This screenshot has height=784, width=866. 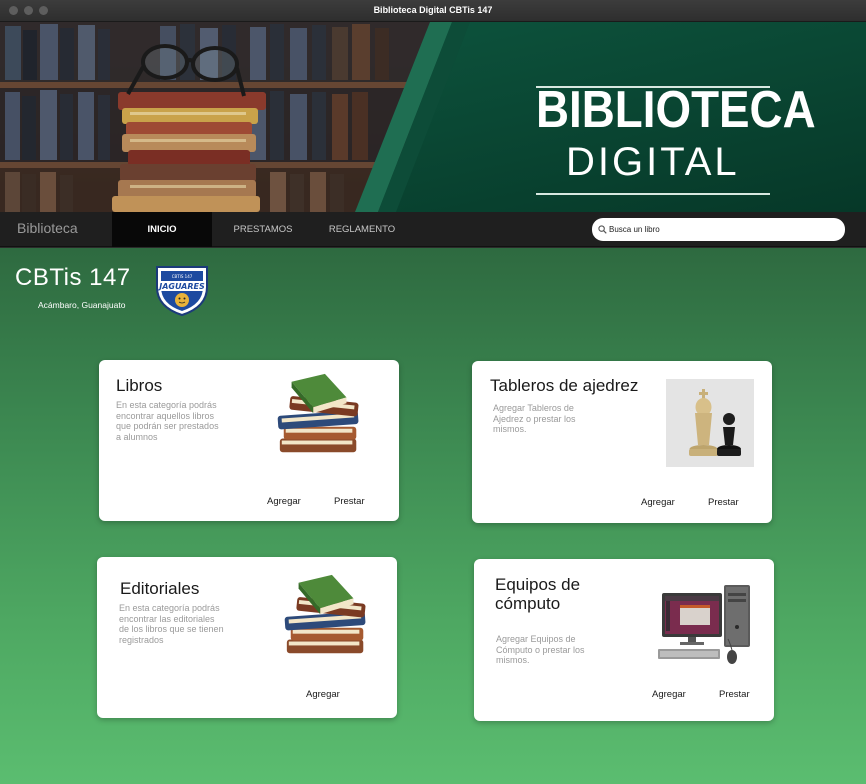 What do you see at coordinates (82, 305) in the screenshot?
I see `school-city: Acámbaro, Guanajuato` at bounding box center [82, 305].